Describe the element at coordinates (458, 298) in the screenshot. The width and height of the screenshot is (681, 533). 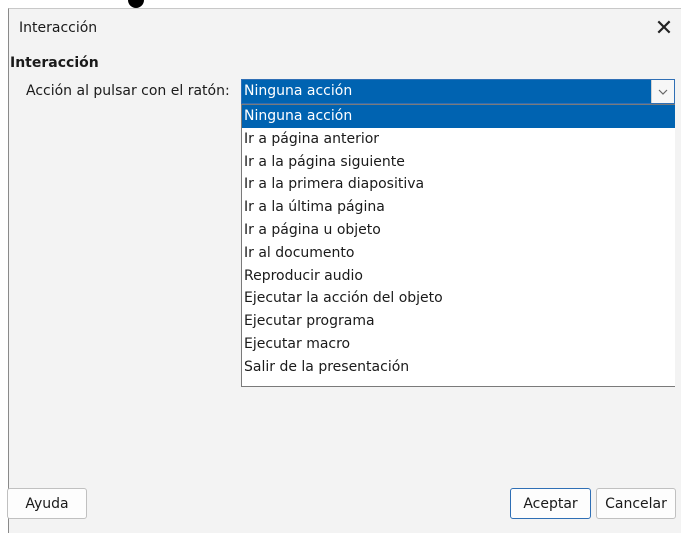
I see `dropdown-option: Ejecutar la acción del objeto` at that location.